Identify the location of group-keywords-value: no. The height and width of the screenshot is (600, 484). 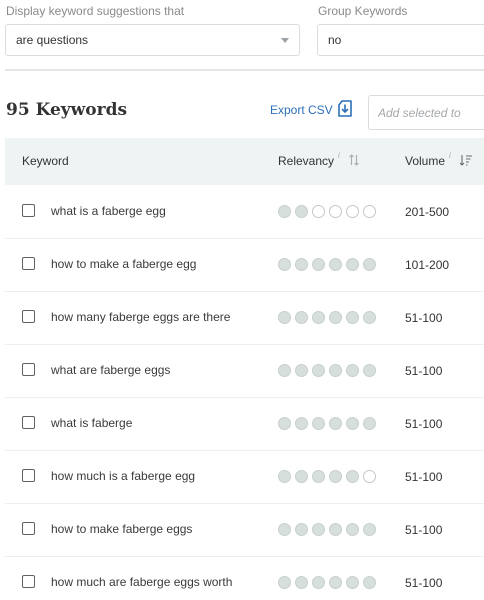
(335, 40).